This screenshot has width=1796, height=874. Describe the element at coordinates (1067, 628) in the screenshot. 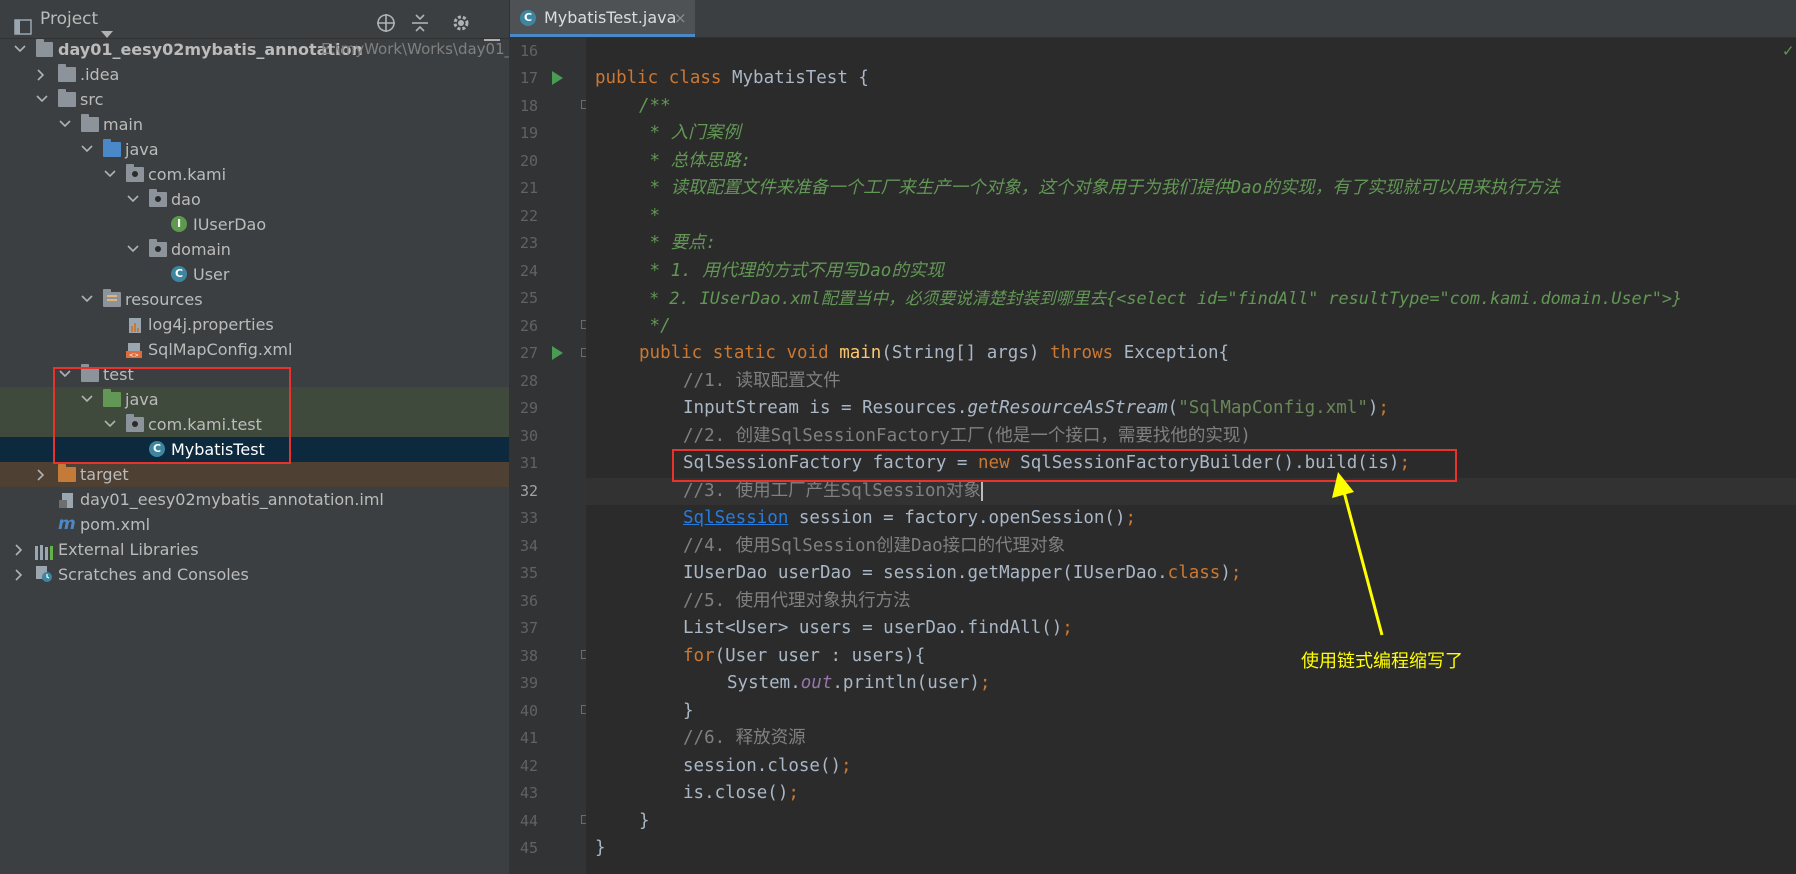

I see `semicolon: ;` at that location.